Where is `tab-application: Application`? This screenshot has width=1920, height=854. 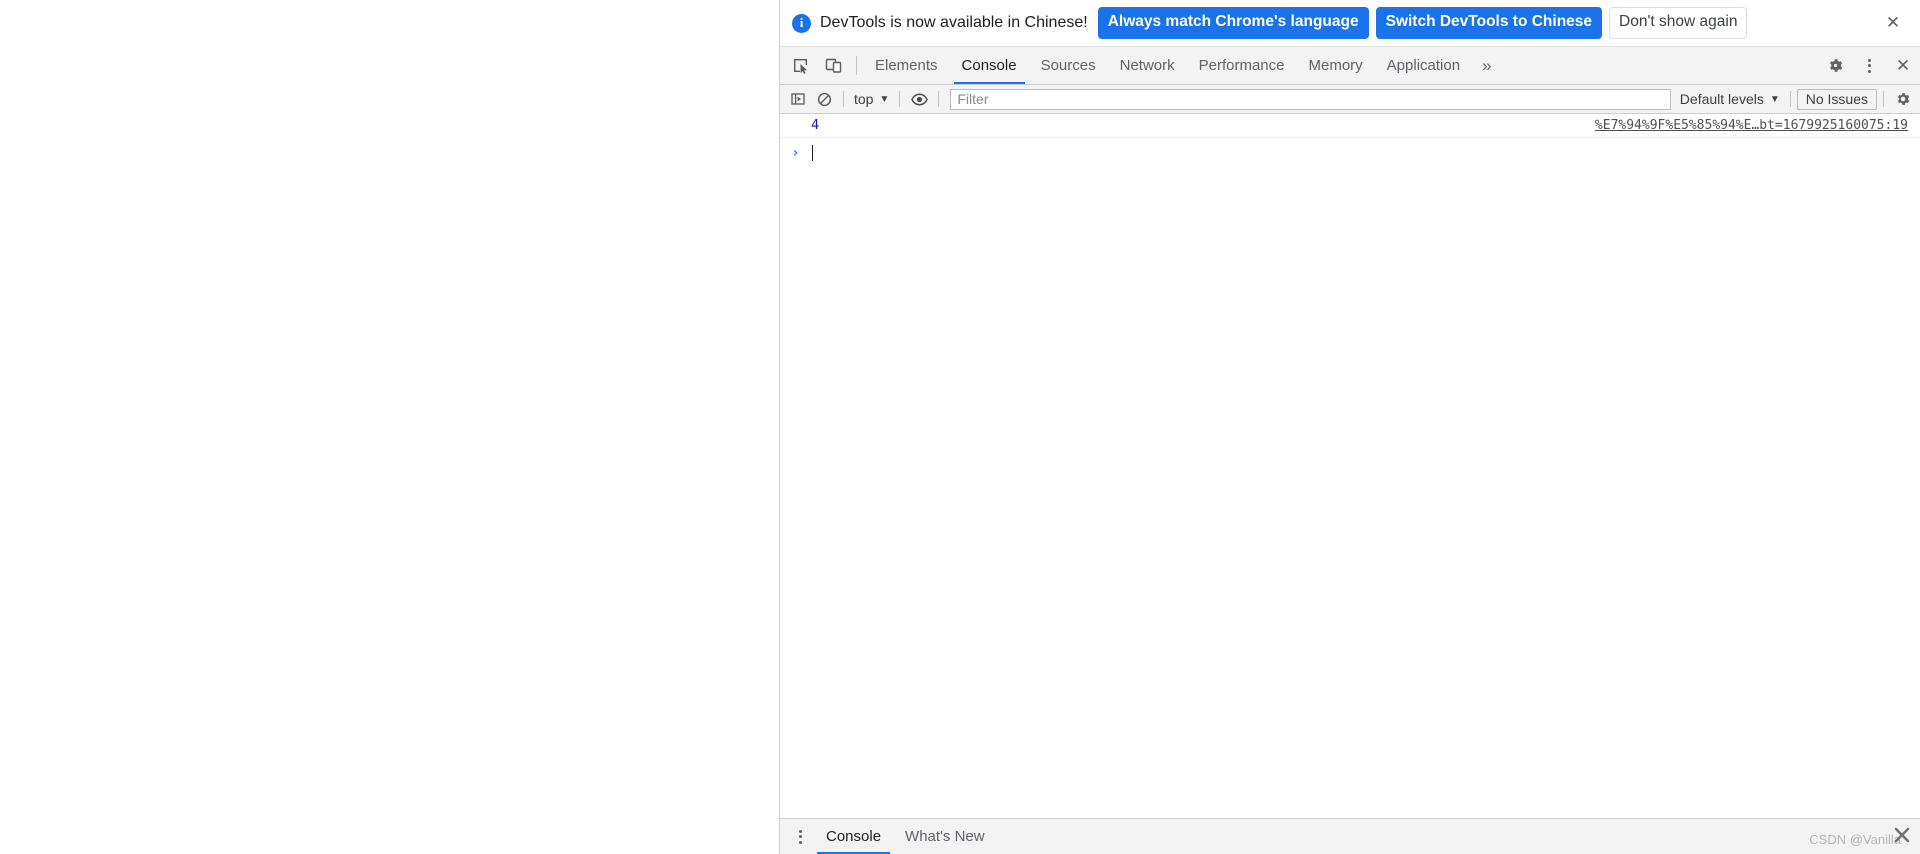
tab-application: Application is located at coordinates (1423, 65).